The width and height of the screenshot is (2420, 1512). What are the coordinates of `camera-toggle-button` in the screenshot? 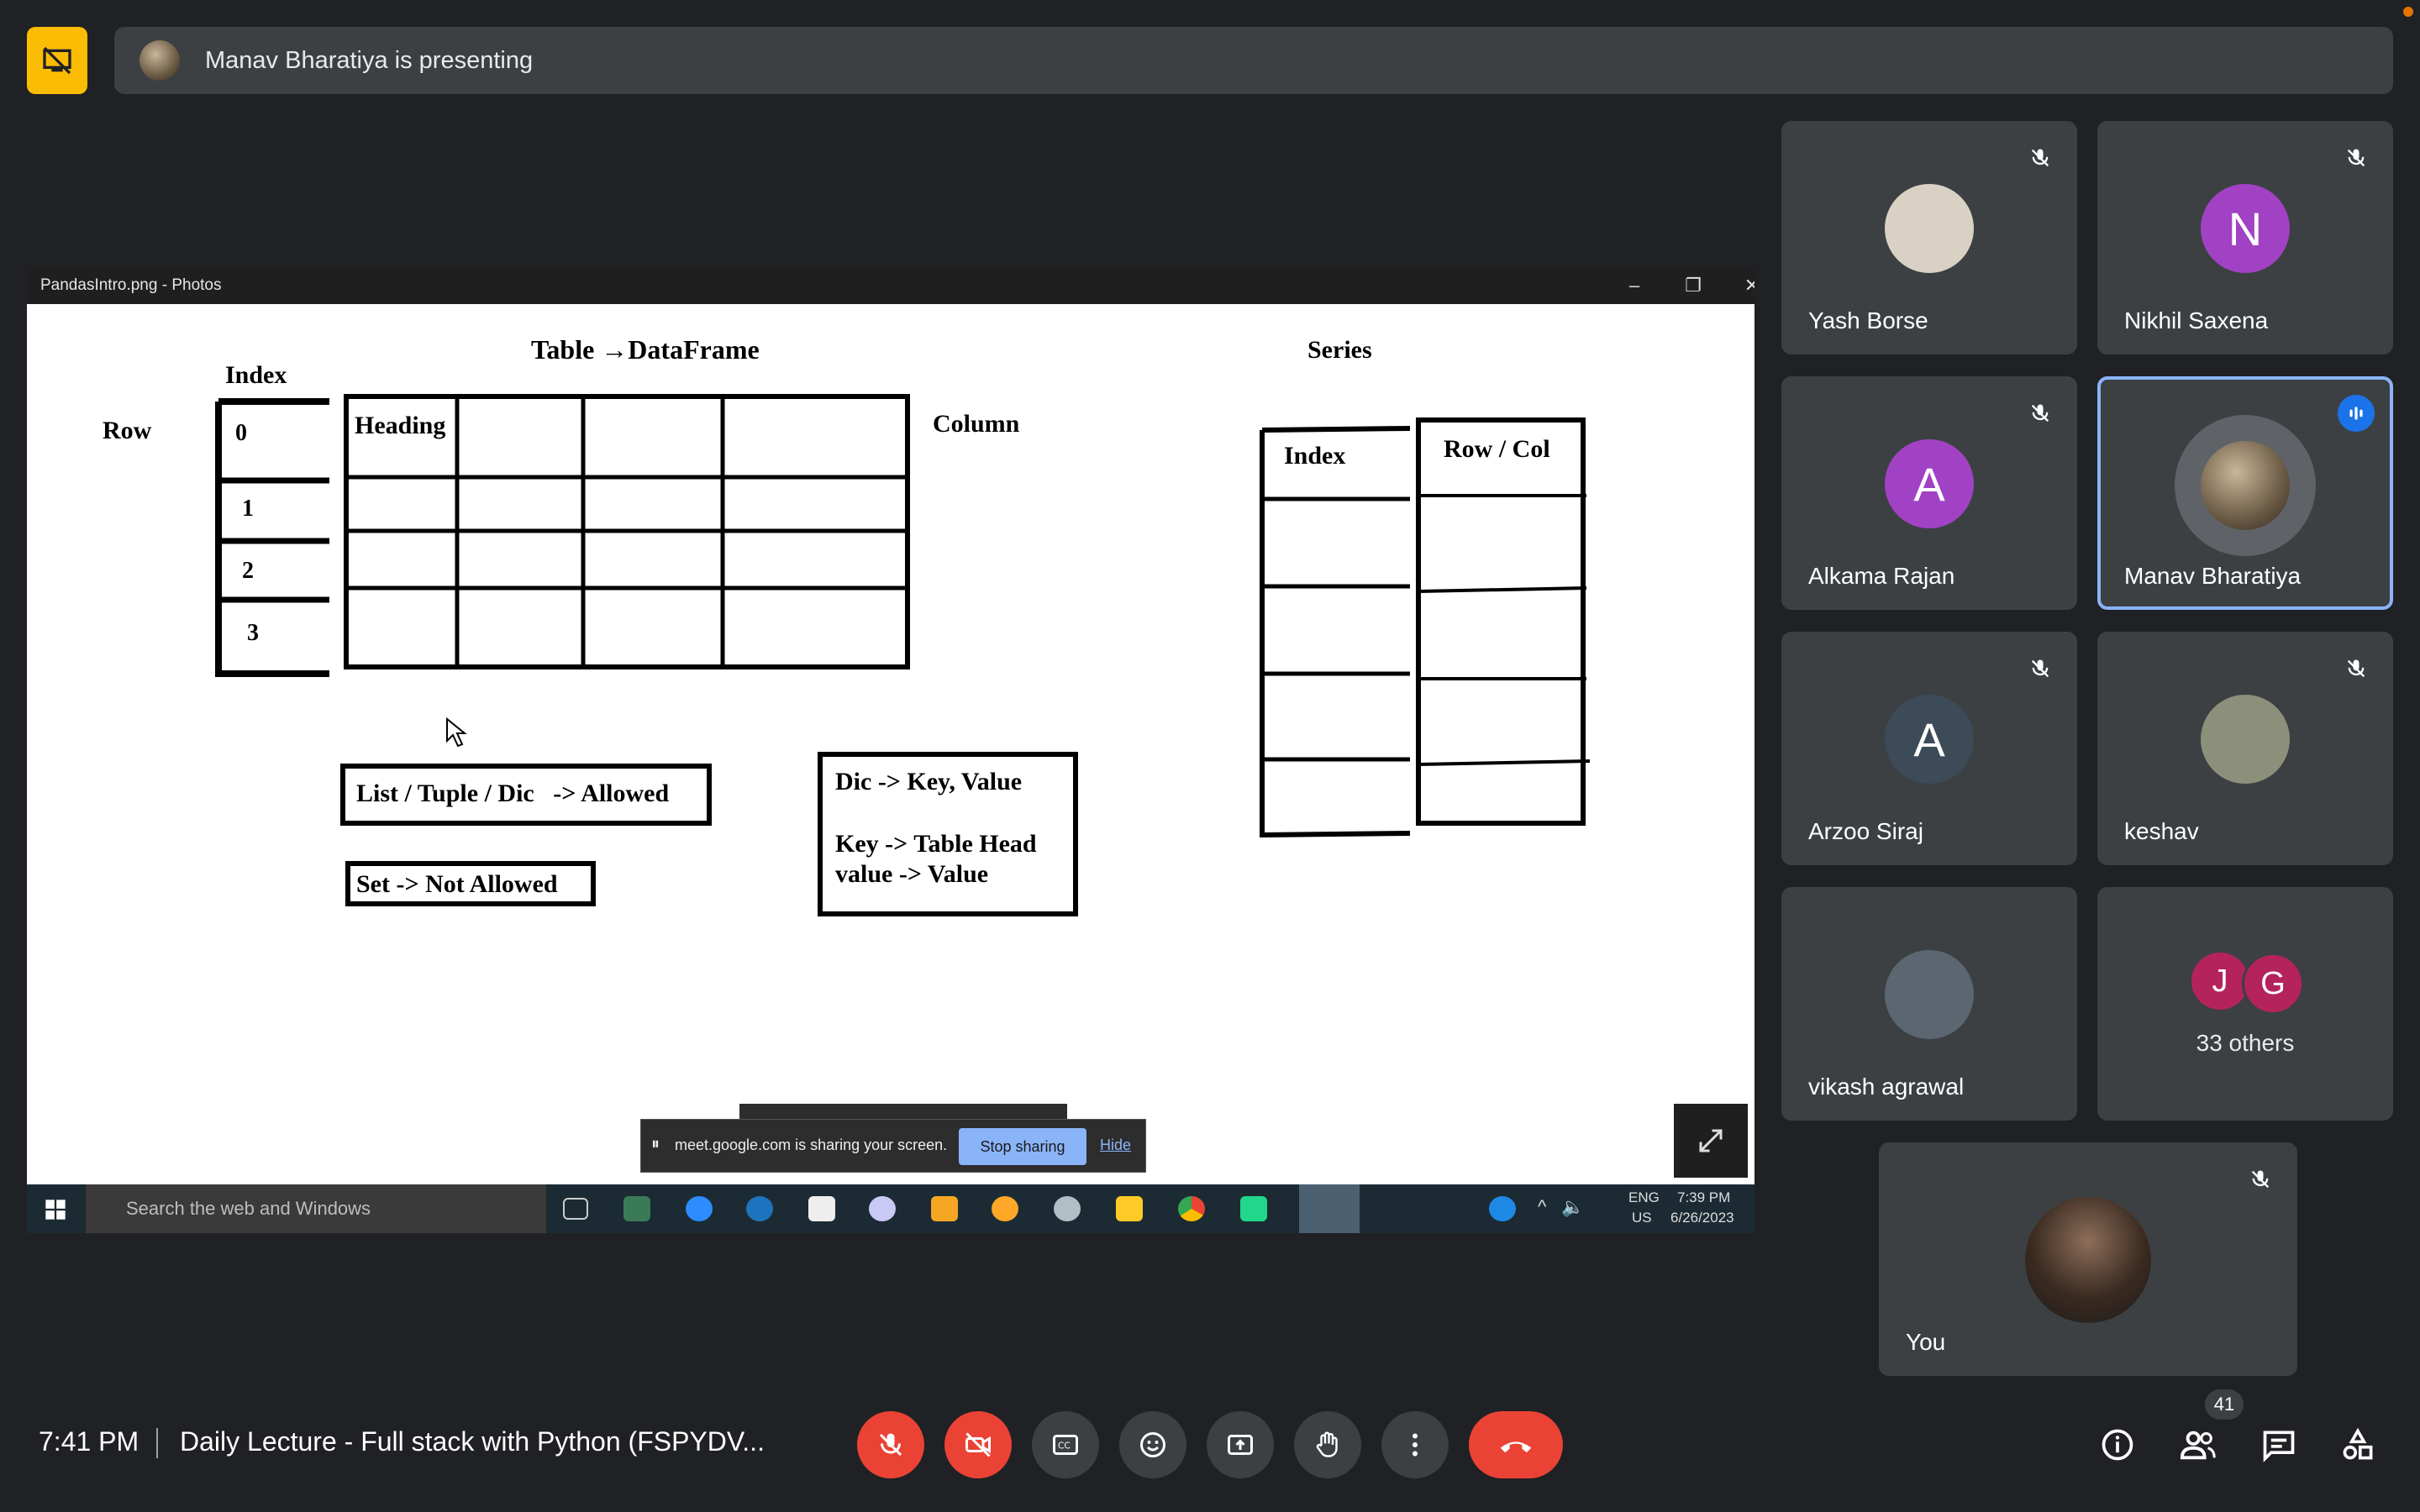 It's located at (978, 1444).